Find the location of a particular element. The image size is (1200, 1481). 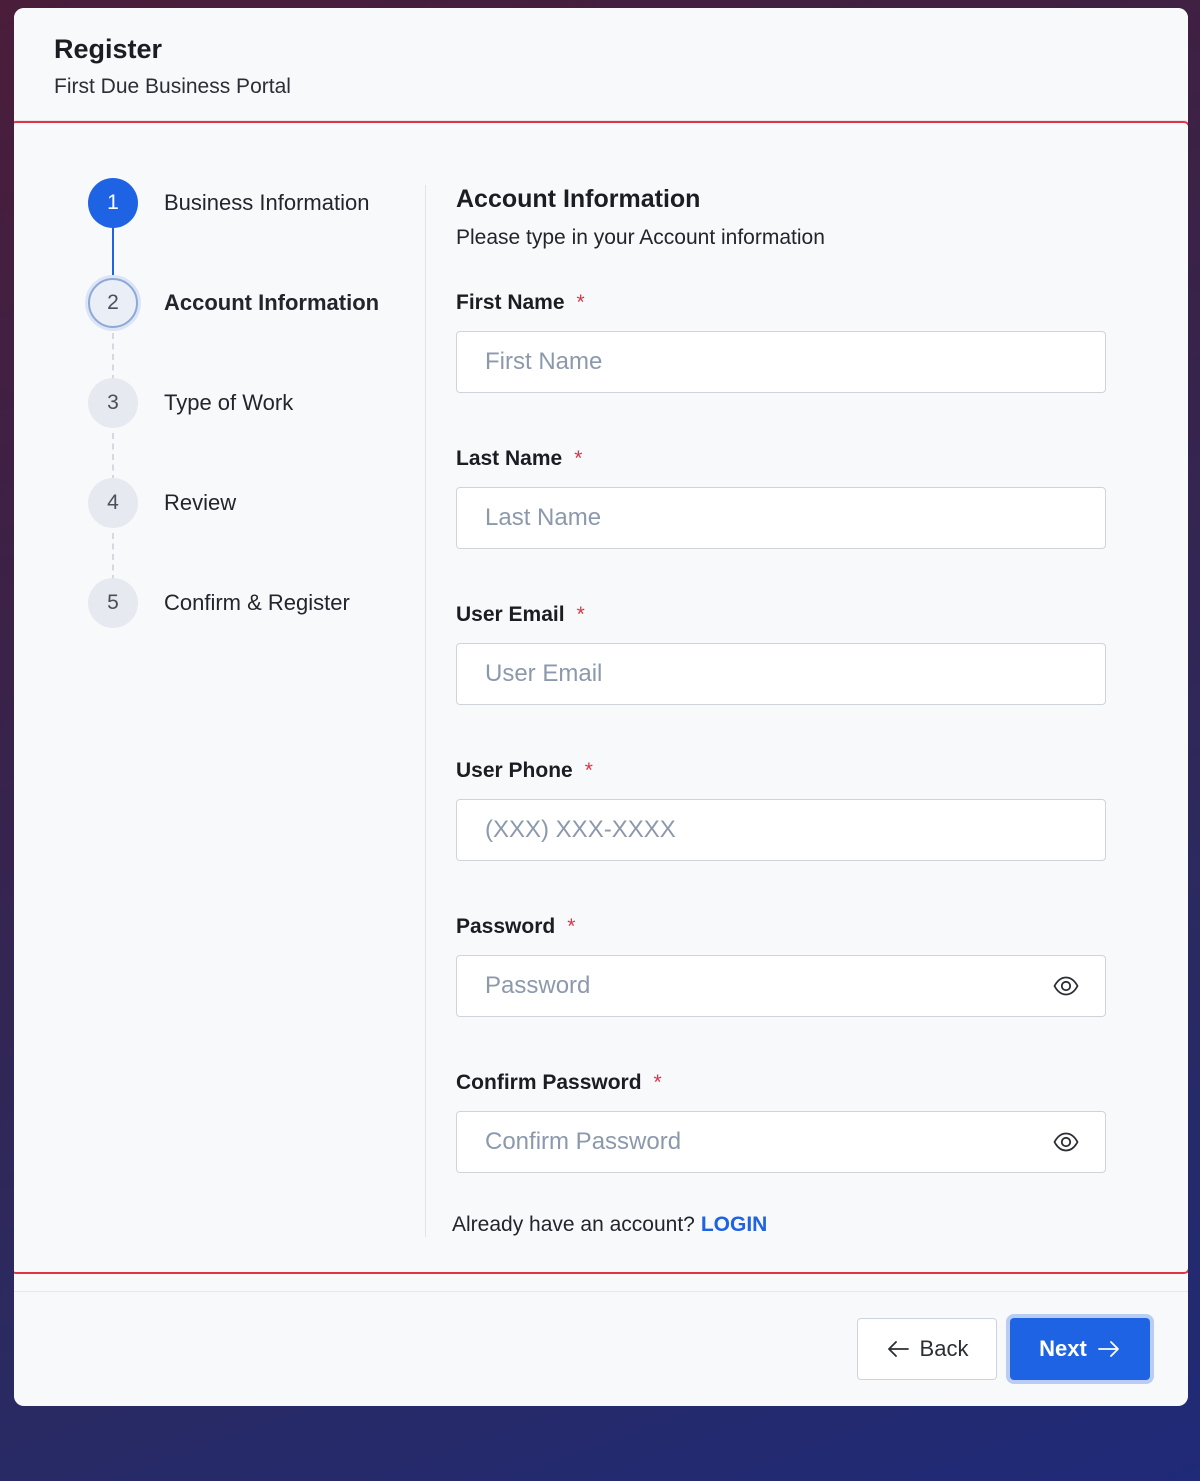

step-type-of-work: 3 Type of Work is located at coordinates (190, 403).